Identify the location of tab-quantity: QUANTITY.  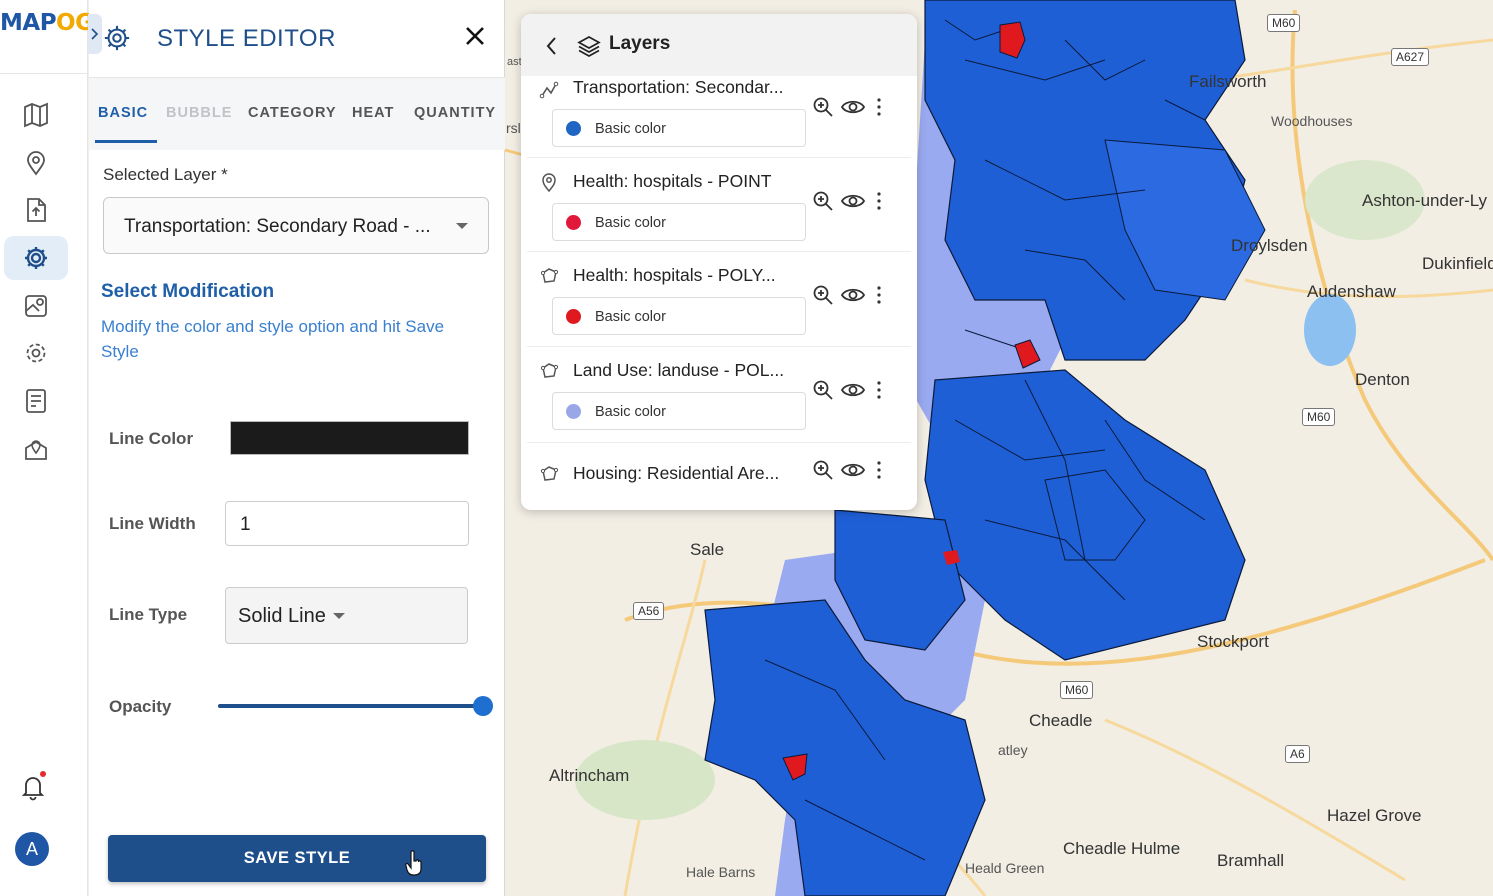
(455, 113).